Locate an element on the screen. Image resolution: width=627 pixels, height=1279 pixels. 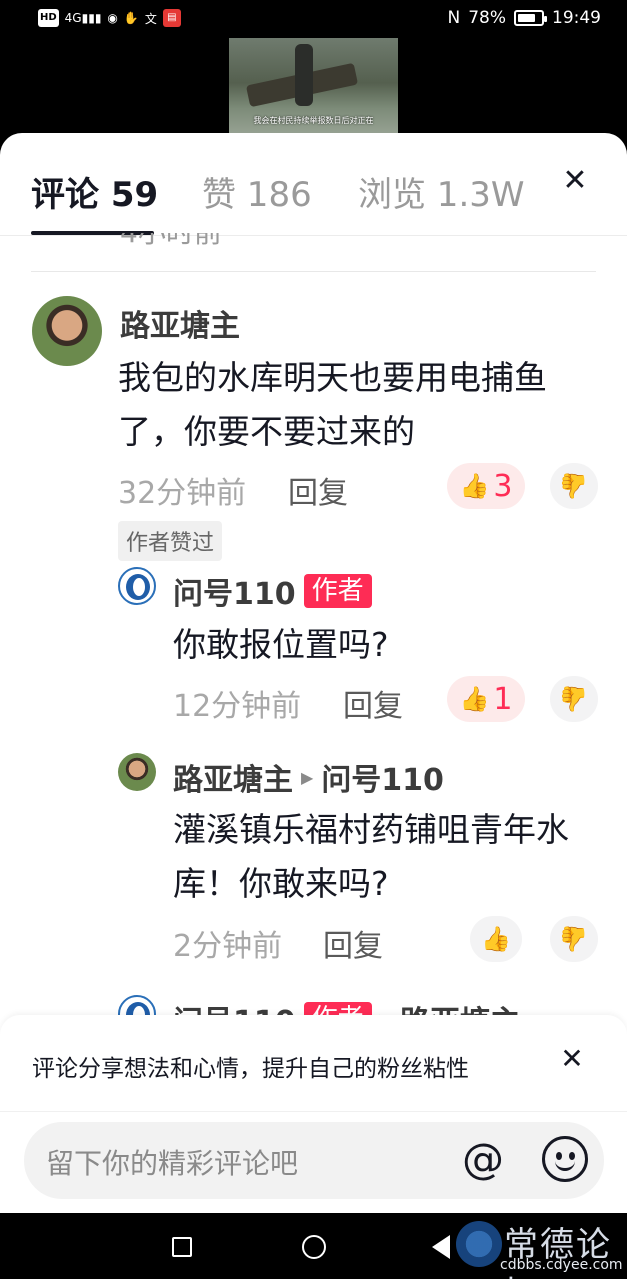
watermark-logo is located at coordinates (479, 1244).